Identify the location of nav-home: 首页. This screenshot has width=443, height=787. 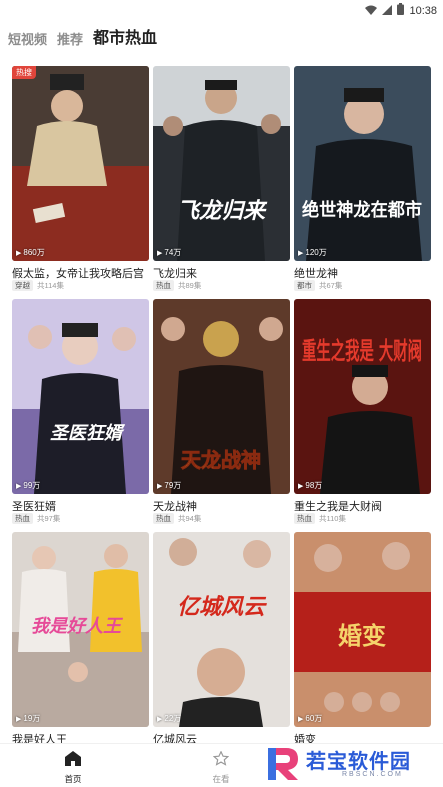
(73, 768).